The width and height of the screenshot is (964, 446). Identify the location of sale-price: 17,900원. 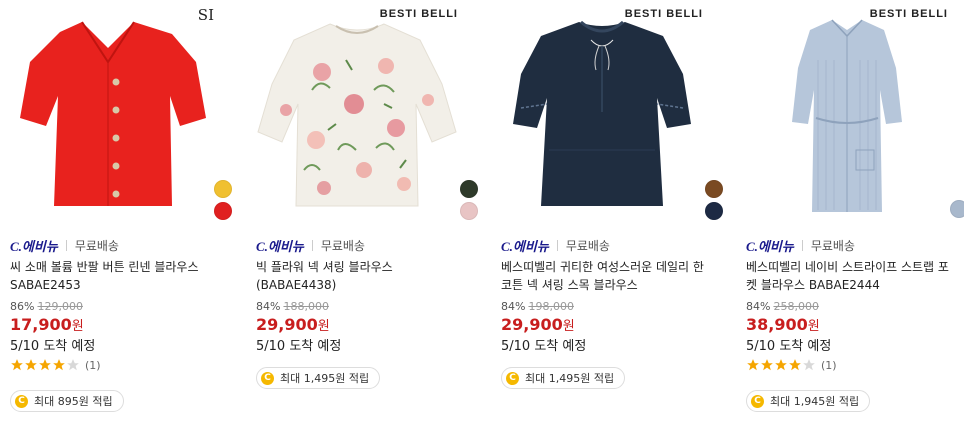
(47, 324).